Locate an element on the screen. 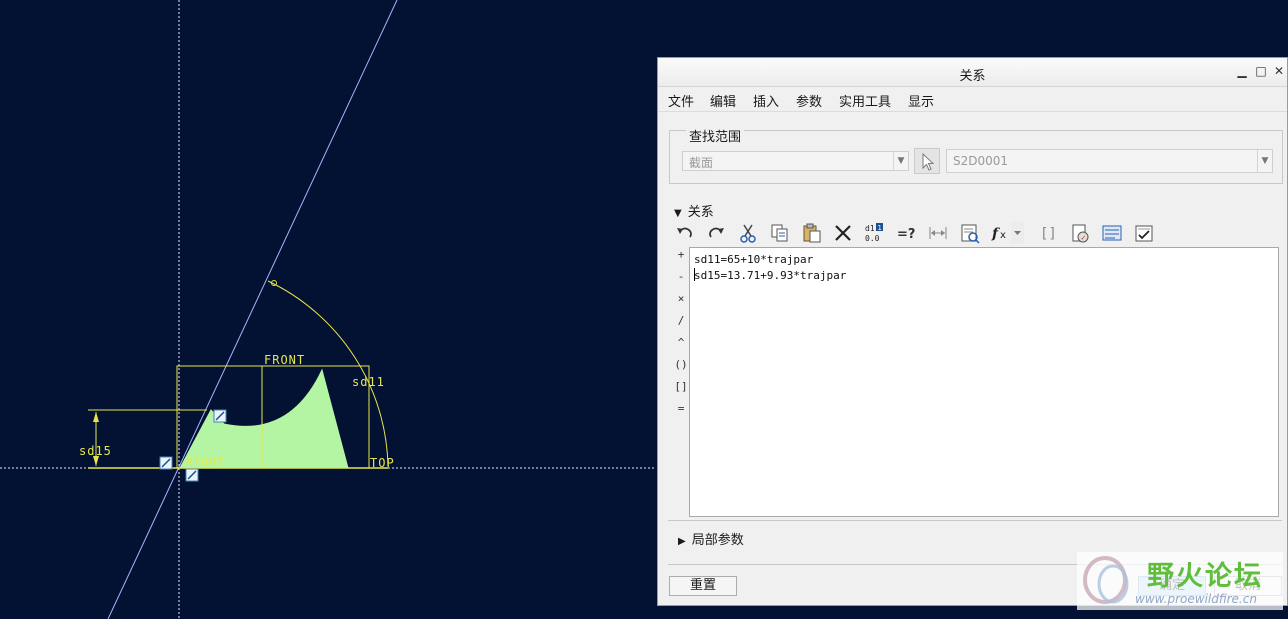 This screenshot has width=1288, height=619. delete-icon is located at coordinates (843, 233).